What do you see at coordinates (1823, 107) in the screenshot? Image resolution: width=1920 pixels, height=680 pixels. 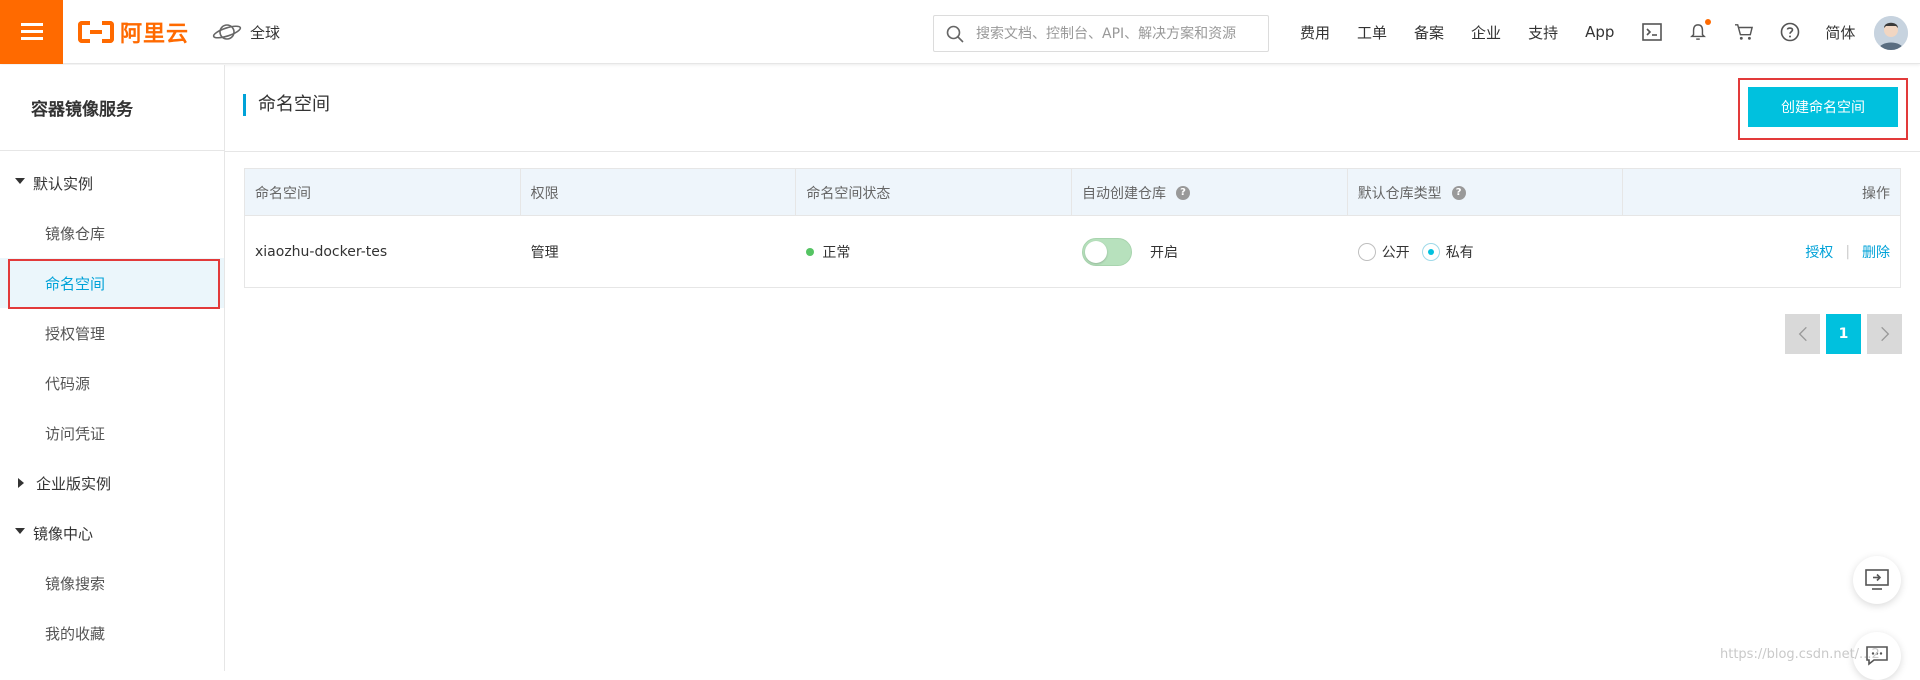 I see `create-namespace-button: 创建命名空间` at bounding box center [1823, 107].